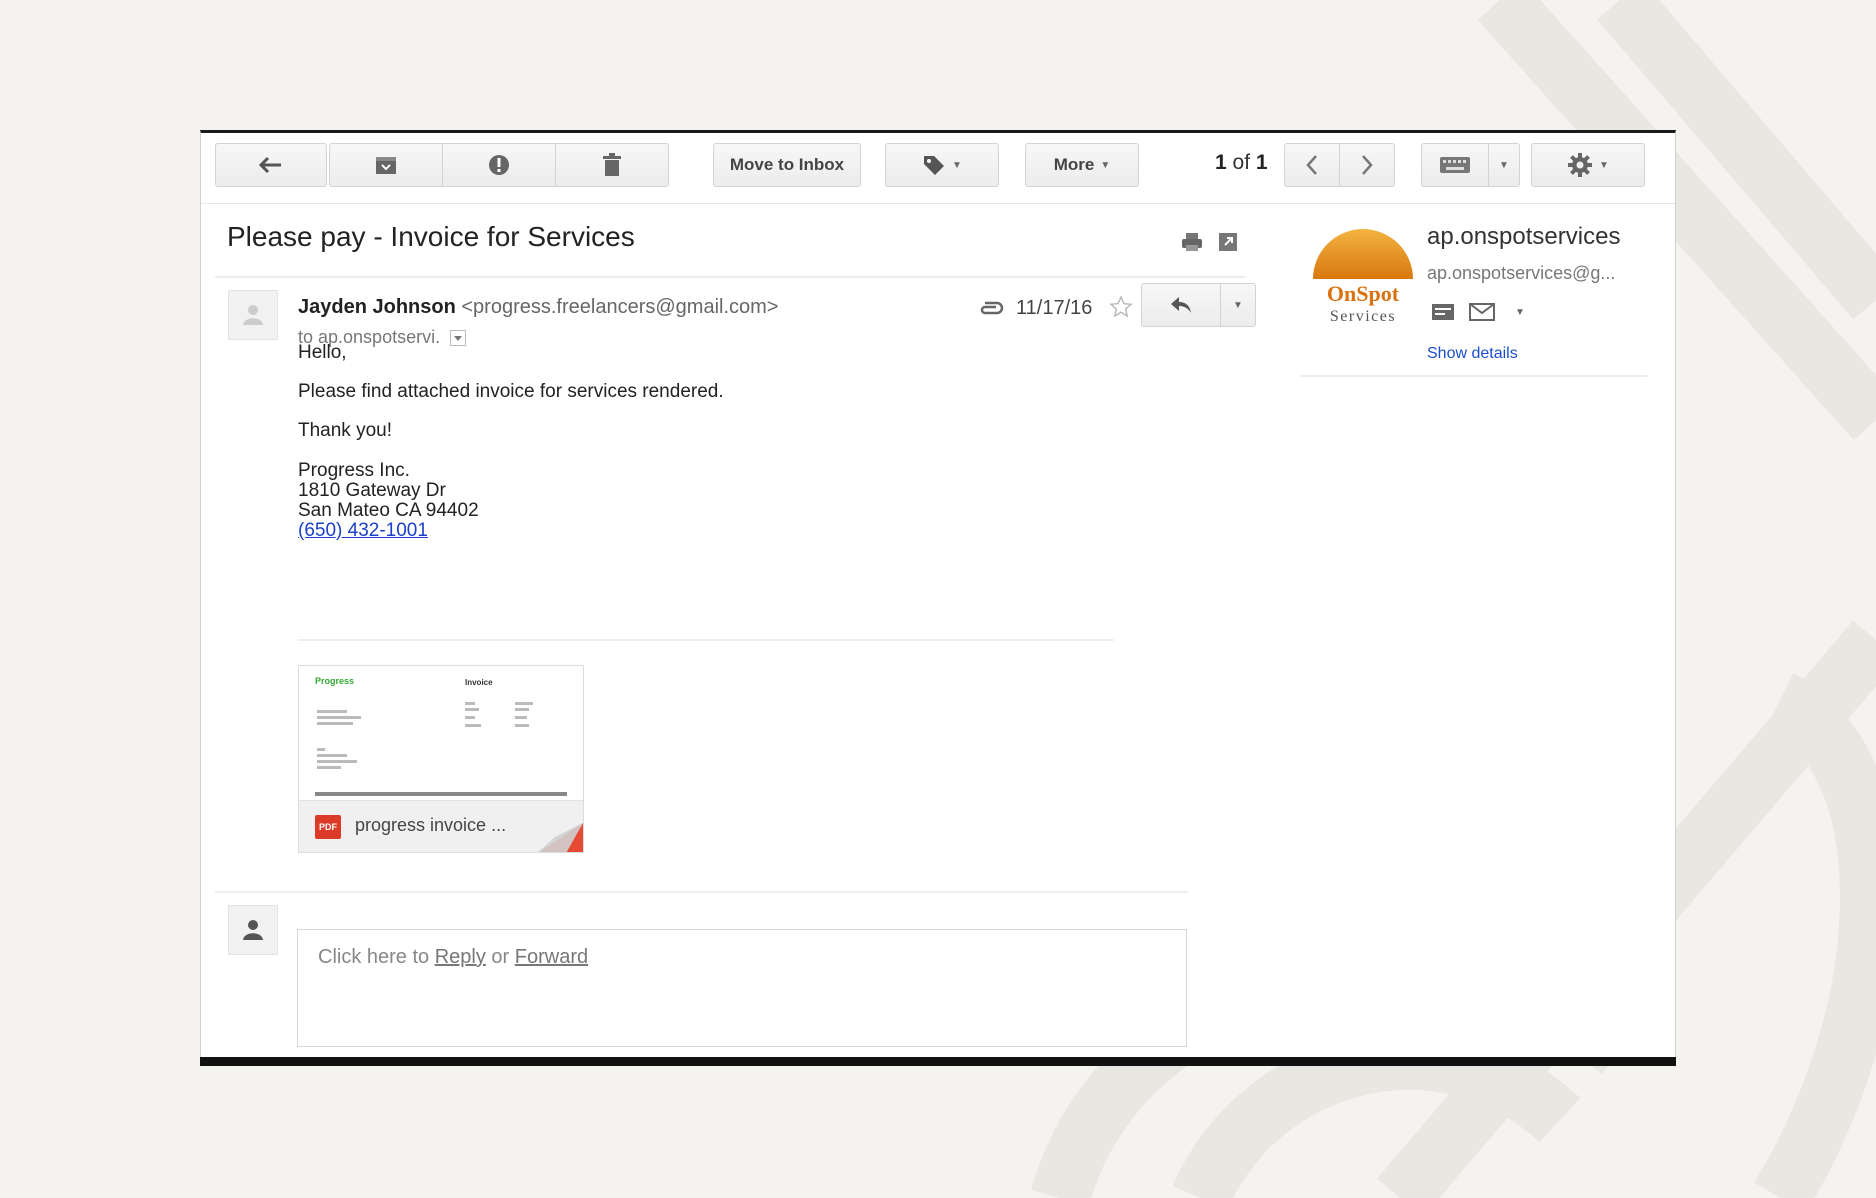 The height and width of the screenshot is (1198, 1876). What do you see at coordinates (551, 957) in the screenshot?
I see `forward-link: Forward` at bounding box center [551, 957].